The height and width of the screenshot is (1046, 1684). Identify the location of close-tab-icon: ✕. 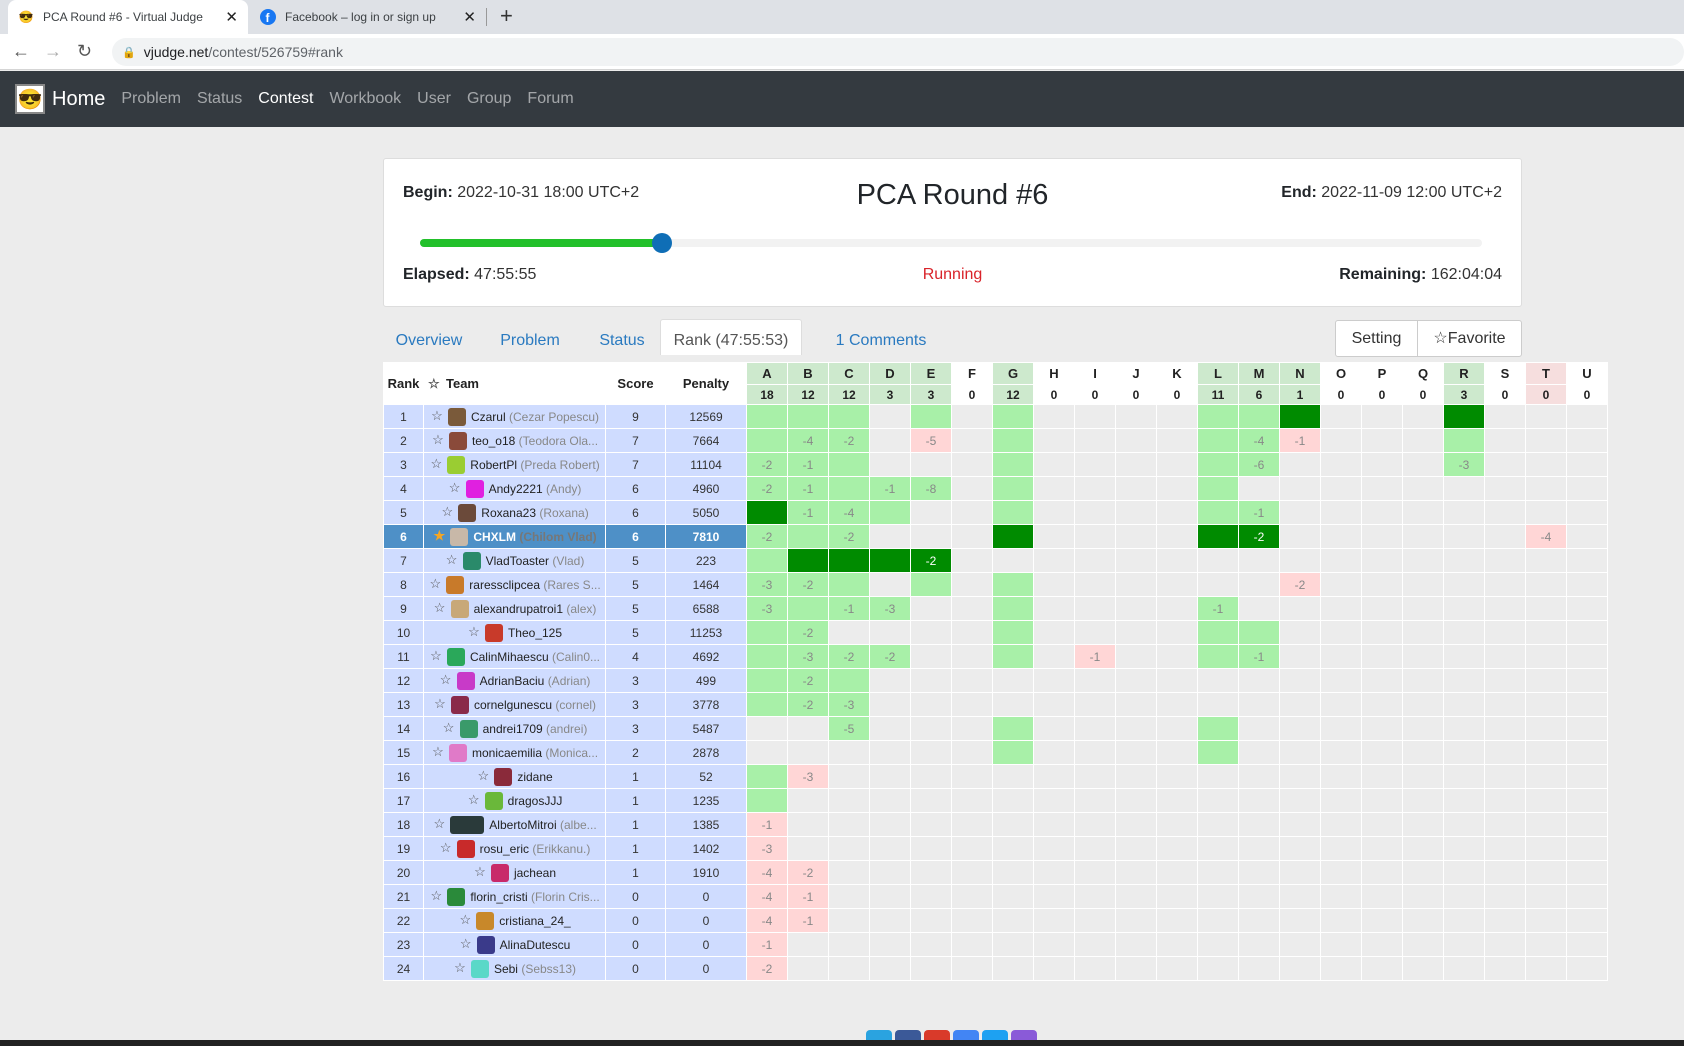
(469, 17).